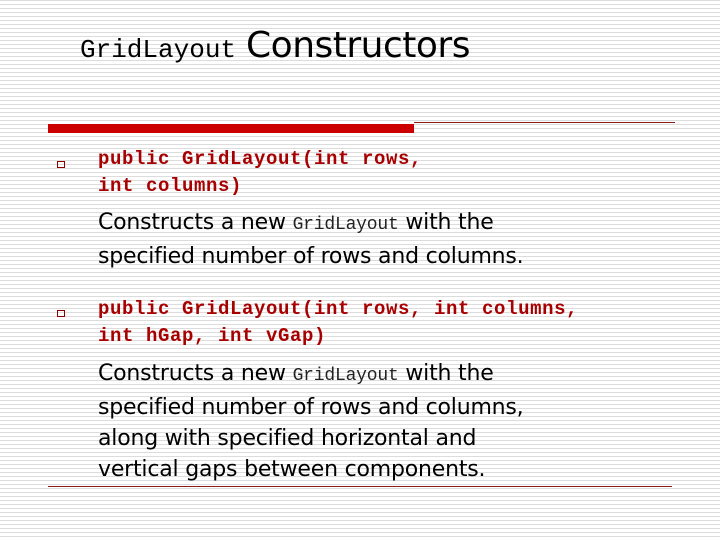 The width and height of the screenshot is (720, 540). I want to click on signature-line: int columns), so click(170, 186).